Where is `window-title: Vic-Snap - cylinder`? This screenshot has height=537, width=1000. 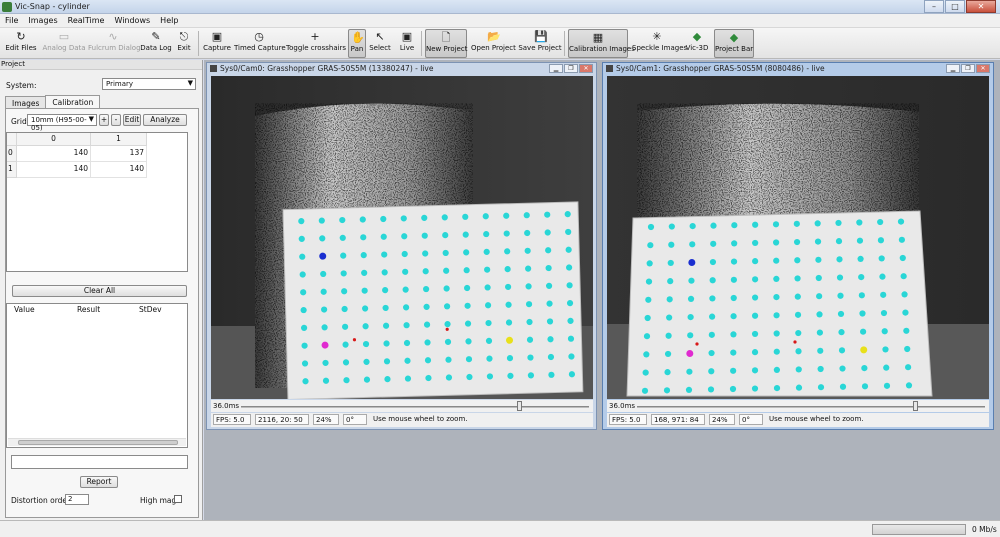
window-title: Vic-Snap - cylinder is located at coordinates (52, 6).